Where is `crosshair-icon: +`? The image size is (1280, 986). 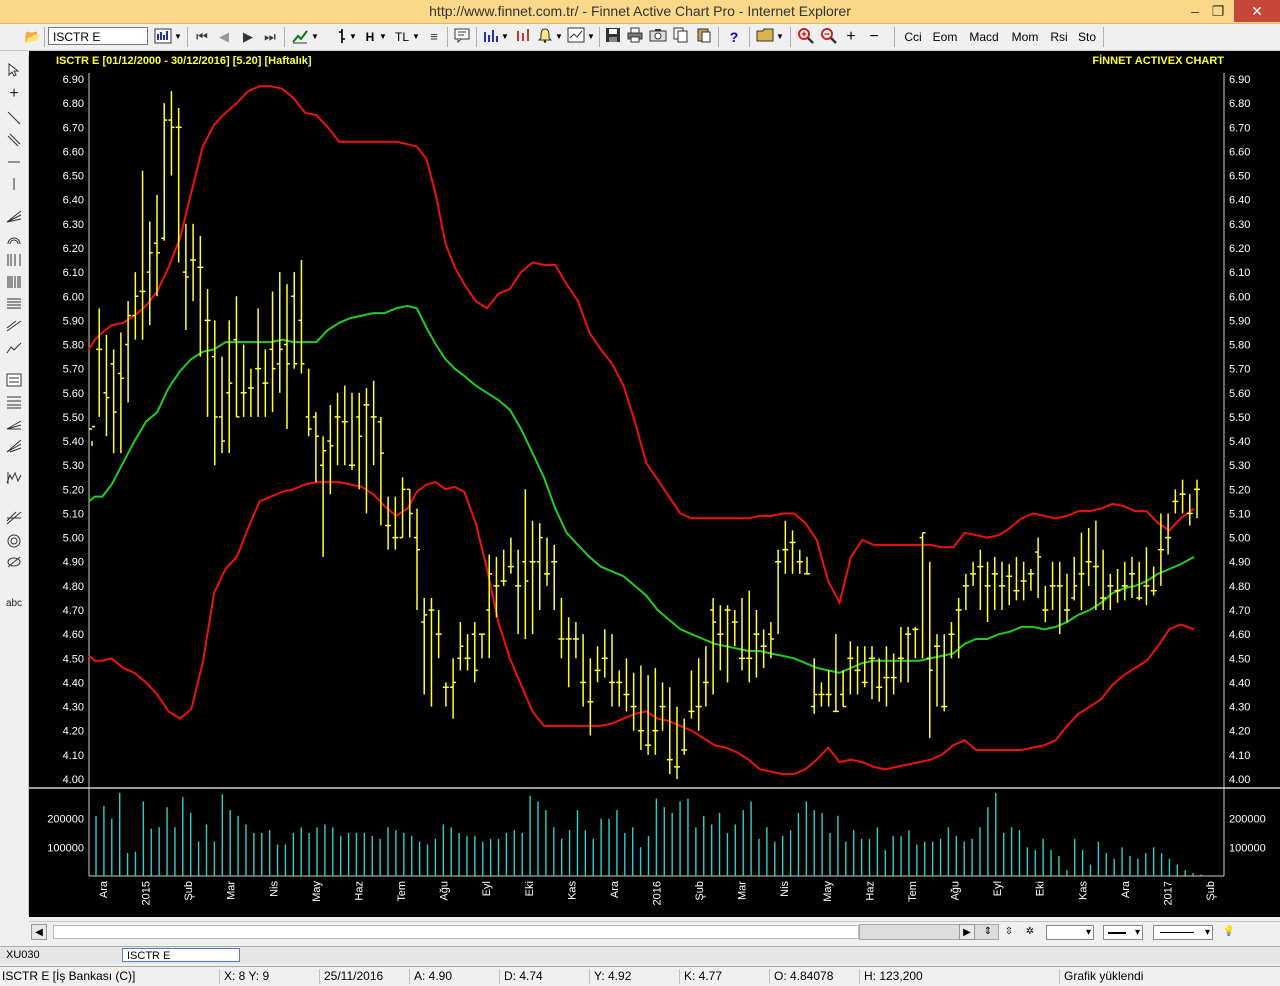
crosshair-icon: + is located at coordinates (14, 94).